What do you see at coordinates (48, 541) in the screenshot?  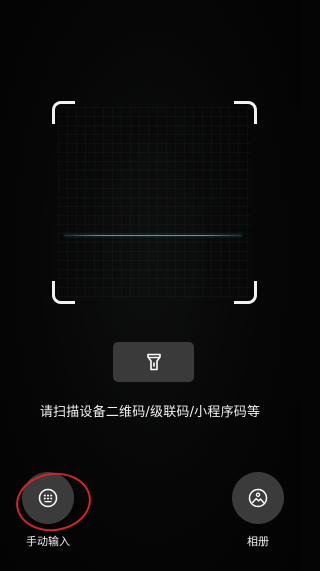 I see `manual-input-label: 手动输入` at bounding box center [48, 541].